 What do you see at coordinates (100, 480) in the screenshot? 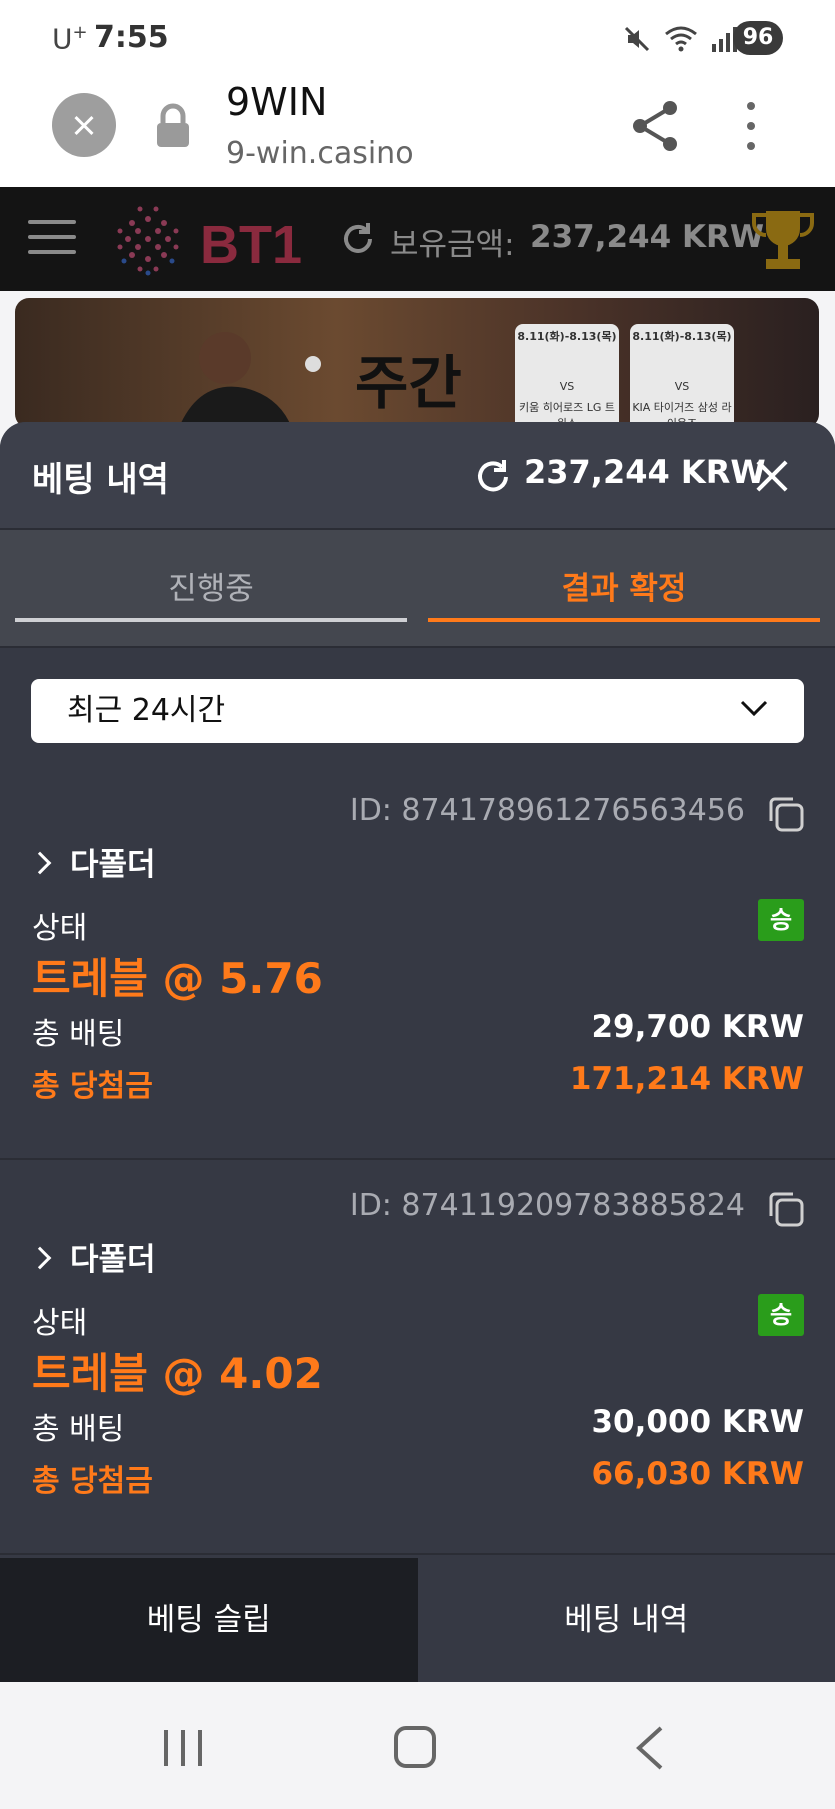
I see `sheet-title: 베팅 내역` at bounding box center [100, 480].